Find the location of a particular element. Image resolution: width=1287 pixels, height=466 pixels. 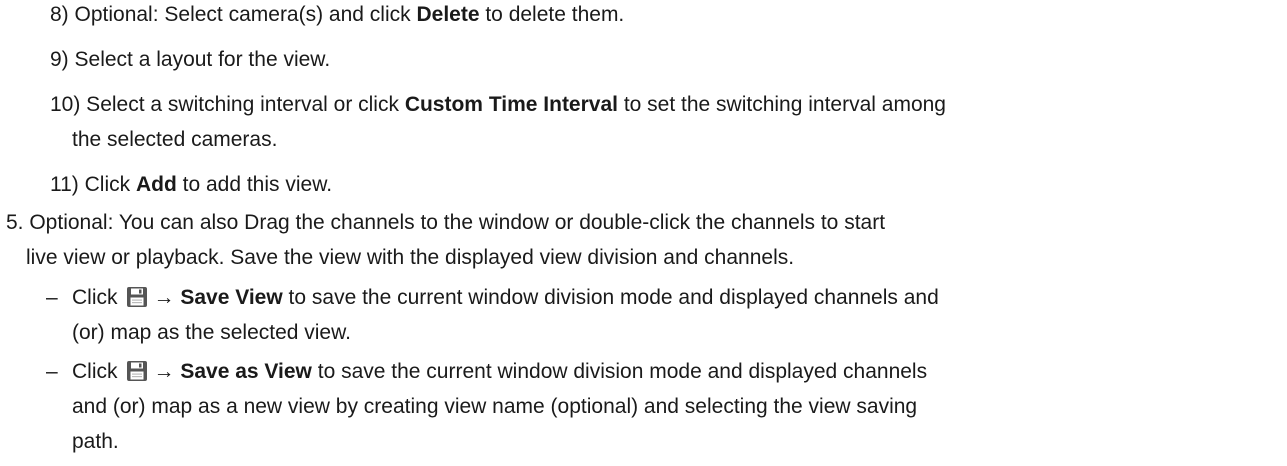

custom-time-interval-keyword: Custom Time Interval is located at coordinates (511, 104).